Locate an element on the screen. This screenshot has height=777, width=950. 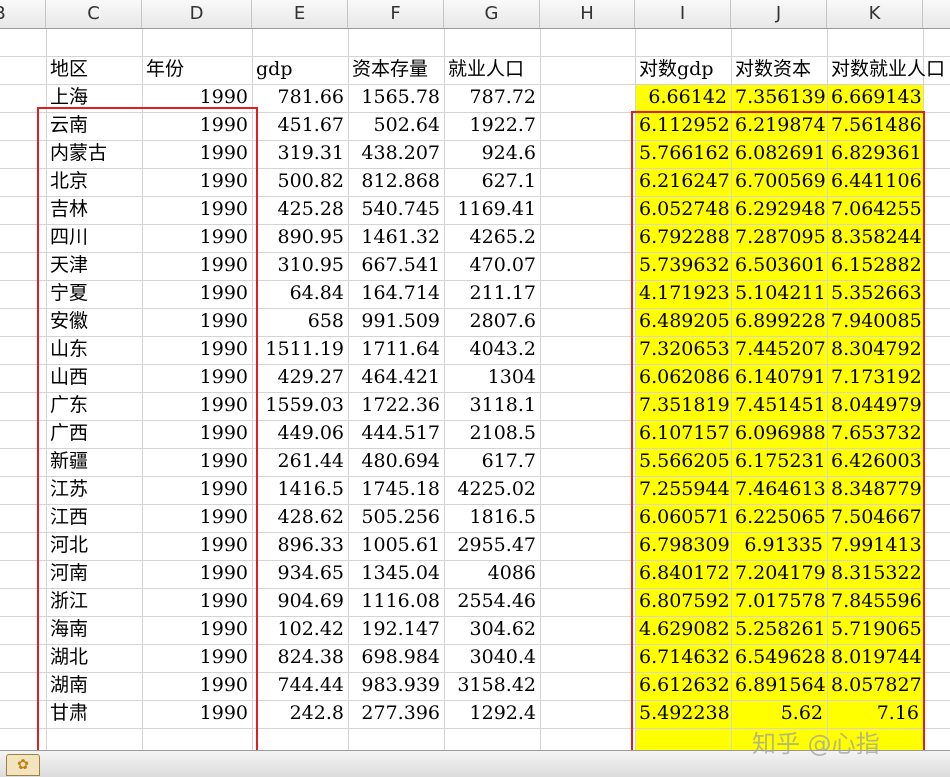
column-header-f: F is located at coordinates (396, 14).